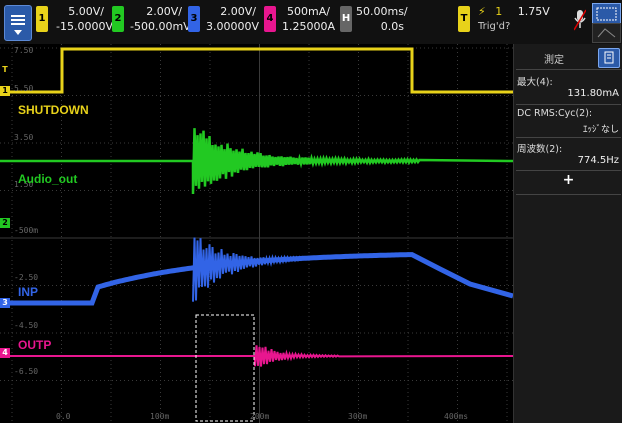 The image size is (622, 423). Describe the element at coordinates (256, 70) in the screenshot. I see `trace-ch1-shutdown` at that location.